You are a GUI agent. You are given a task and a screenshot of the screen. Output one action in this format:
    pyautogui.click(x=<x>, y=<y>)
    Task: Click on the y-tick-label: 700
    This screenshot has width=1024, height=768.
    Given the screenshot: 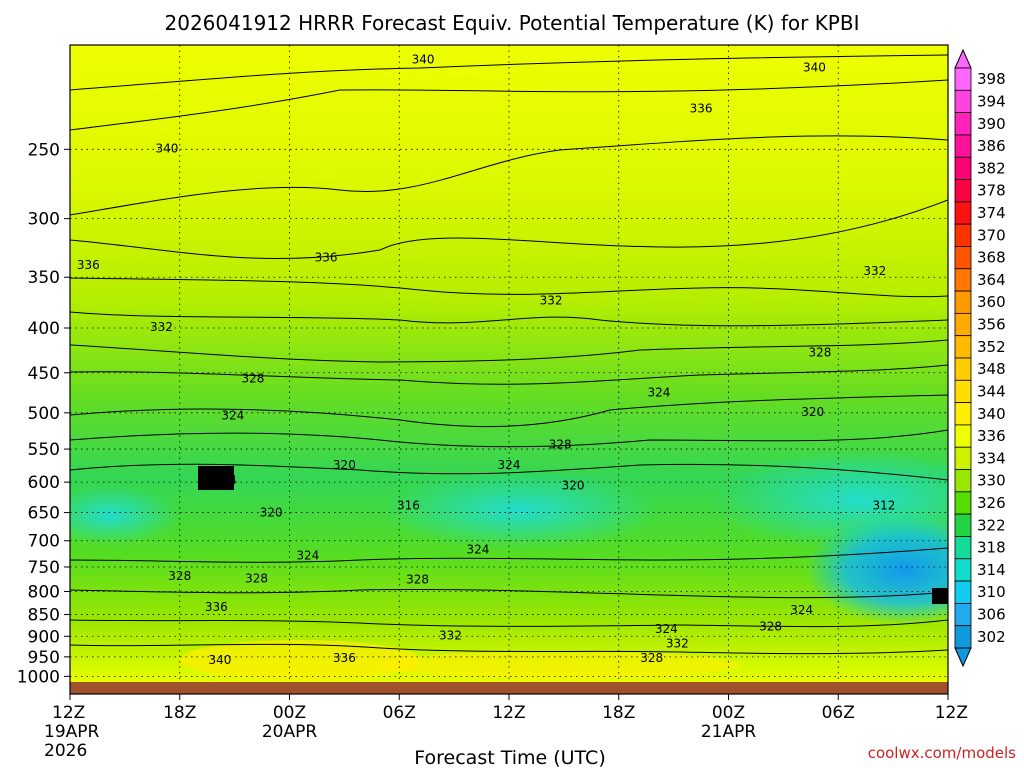 What is the action you would take?
    pyautogui.click(x=44, y=542)
    